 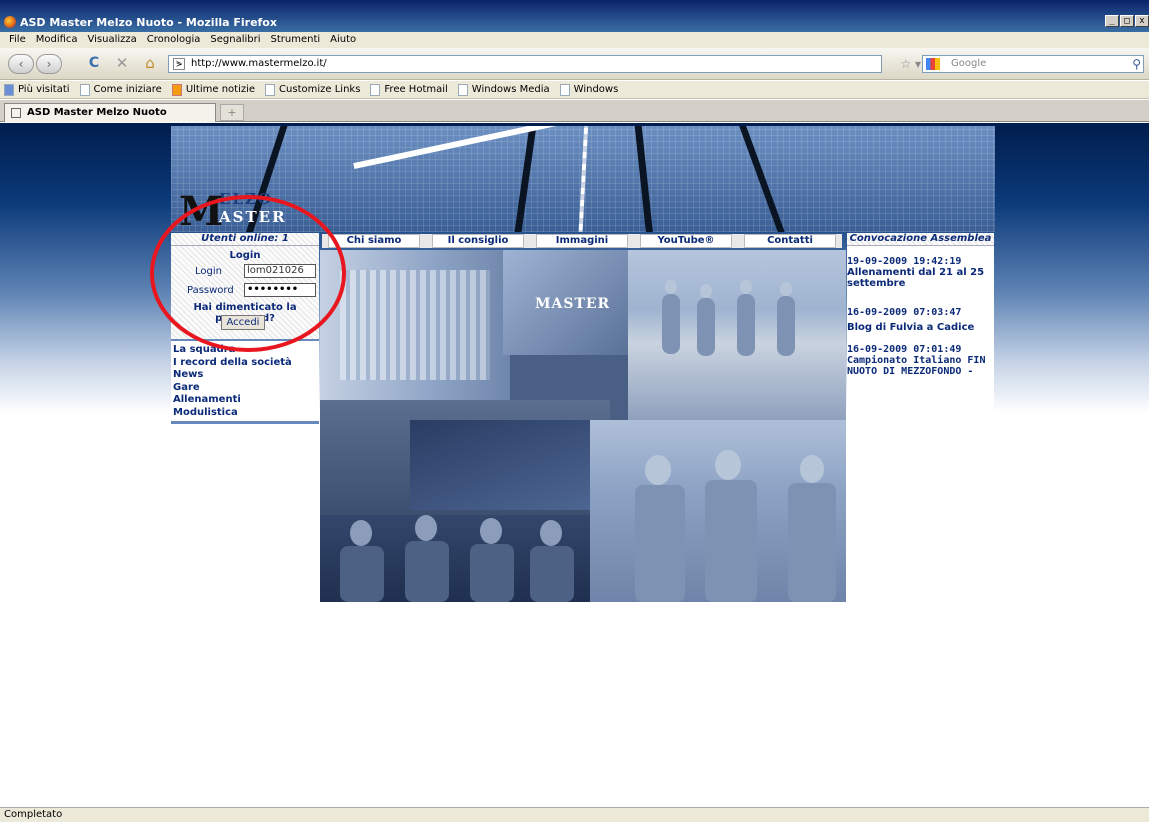 What do you see at coordinates (57, 40) in the screenshot?
I see `menu-modifica: Modifica` at bounding box center [57, 40].